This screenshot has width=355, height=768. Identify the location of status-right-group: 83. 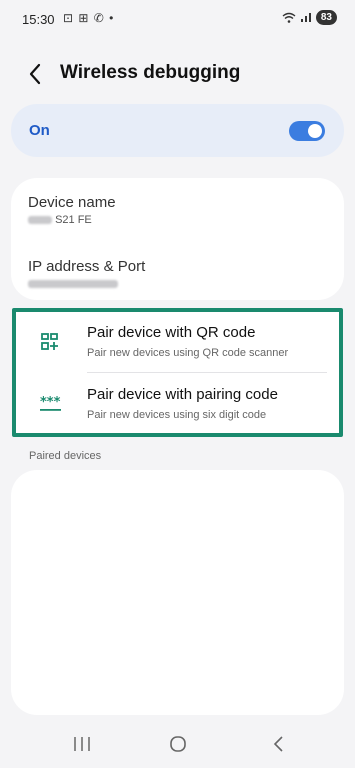
(309, 17).